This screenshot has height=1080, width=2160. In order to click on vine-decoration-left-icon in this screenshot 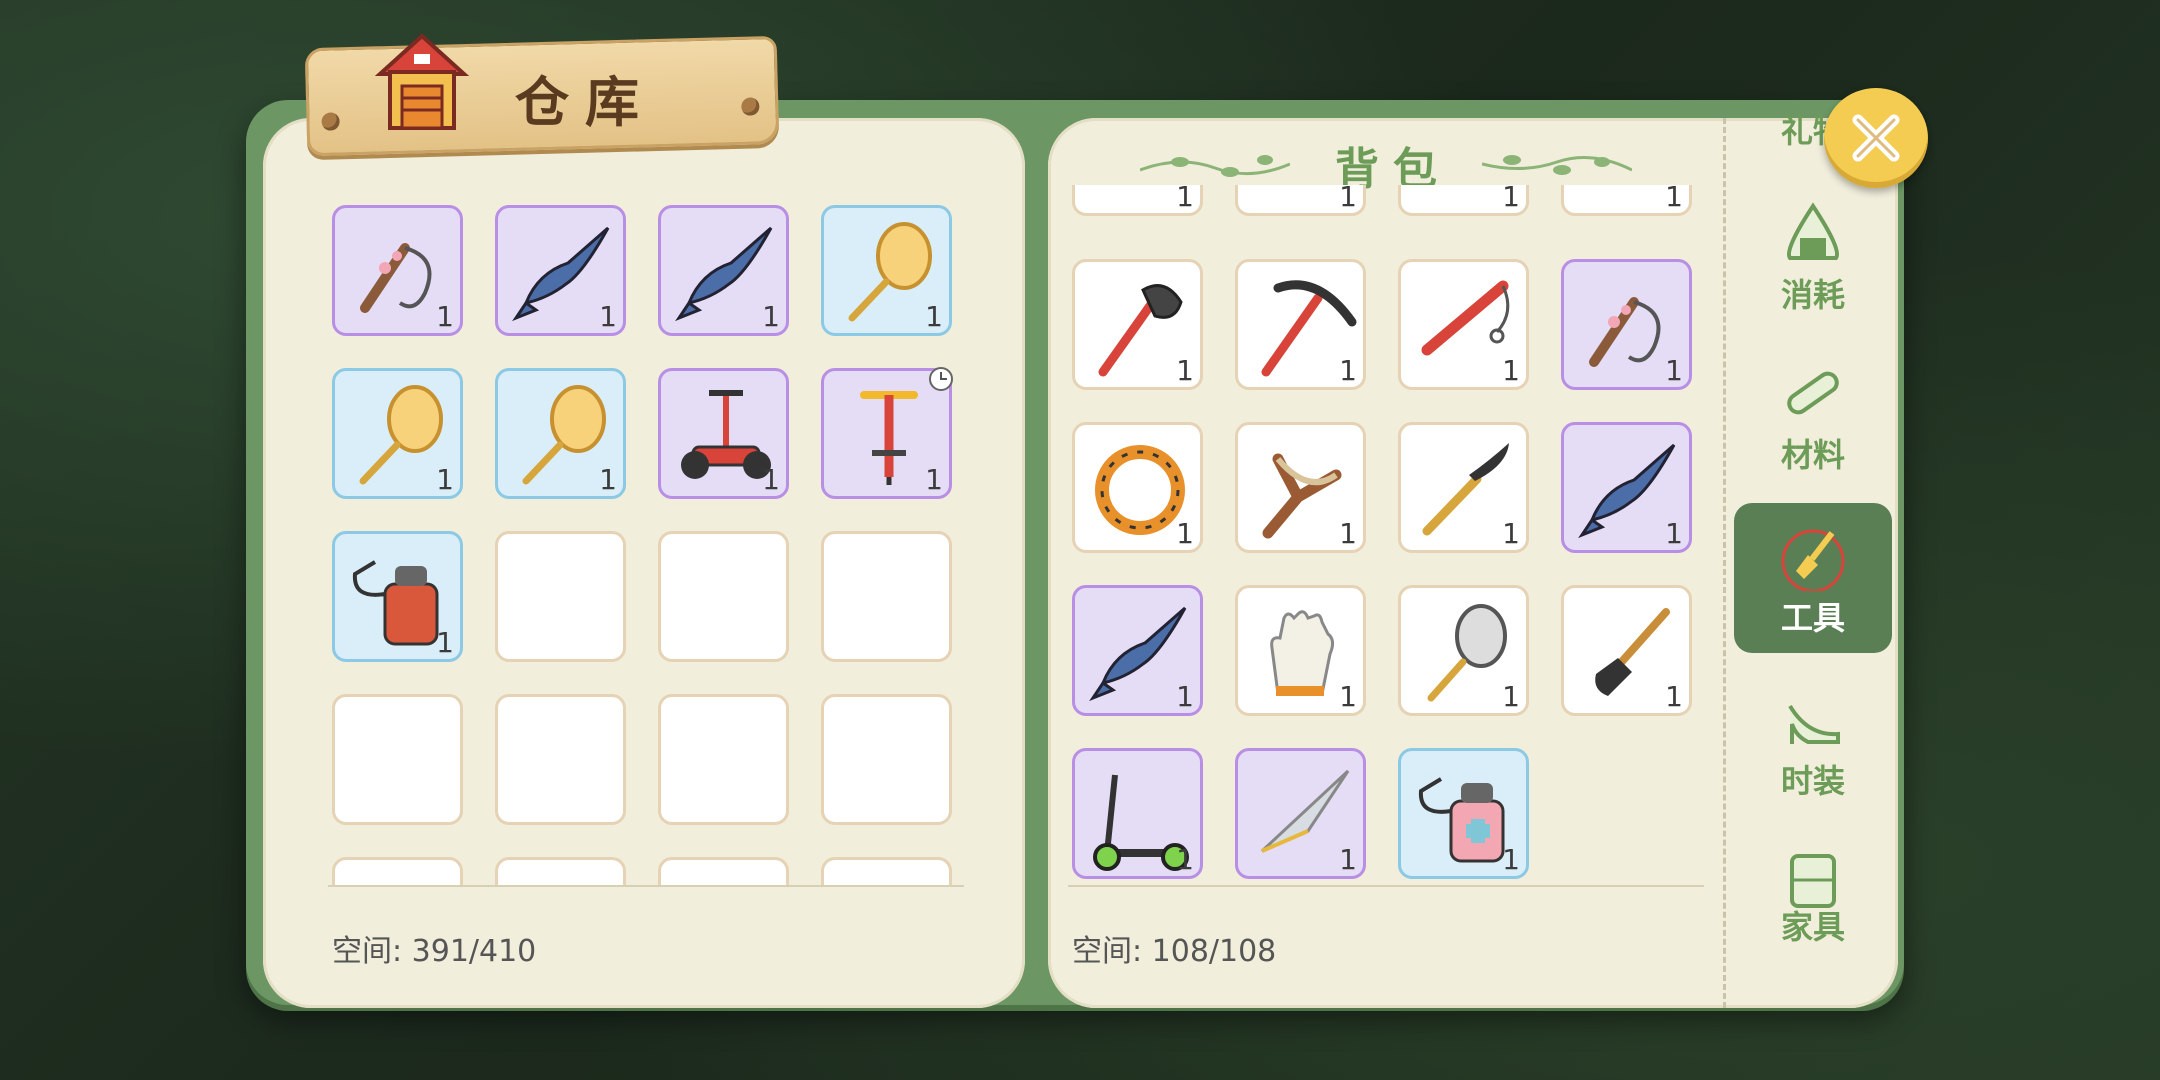, I will do `click(1215, 166)`.